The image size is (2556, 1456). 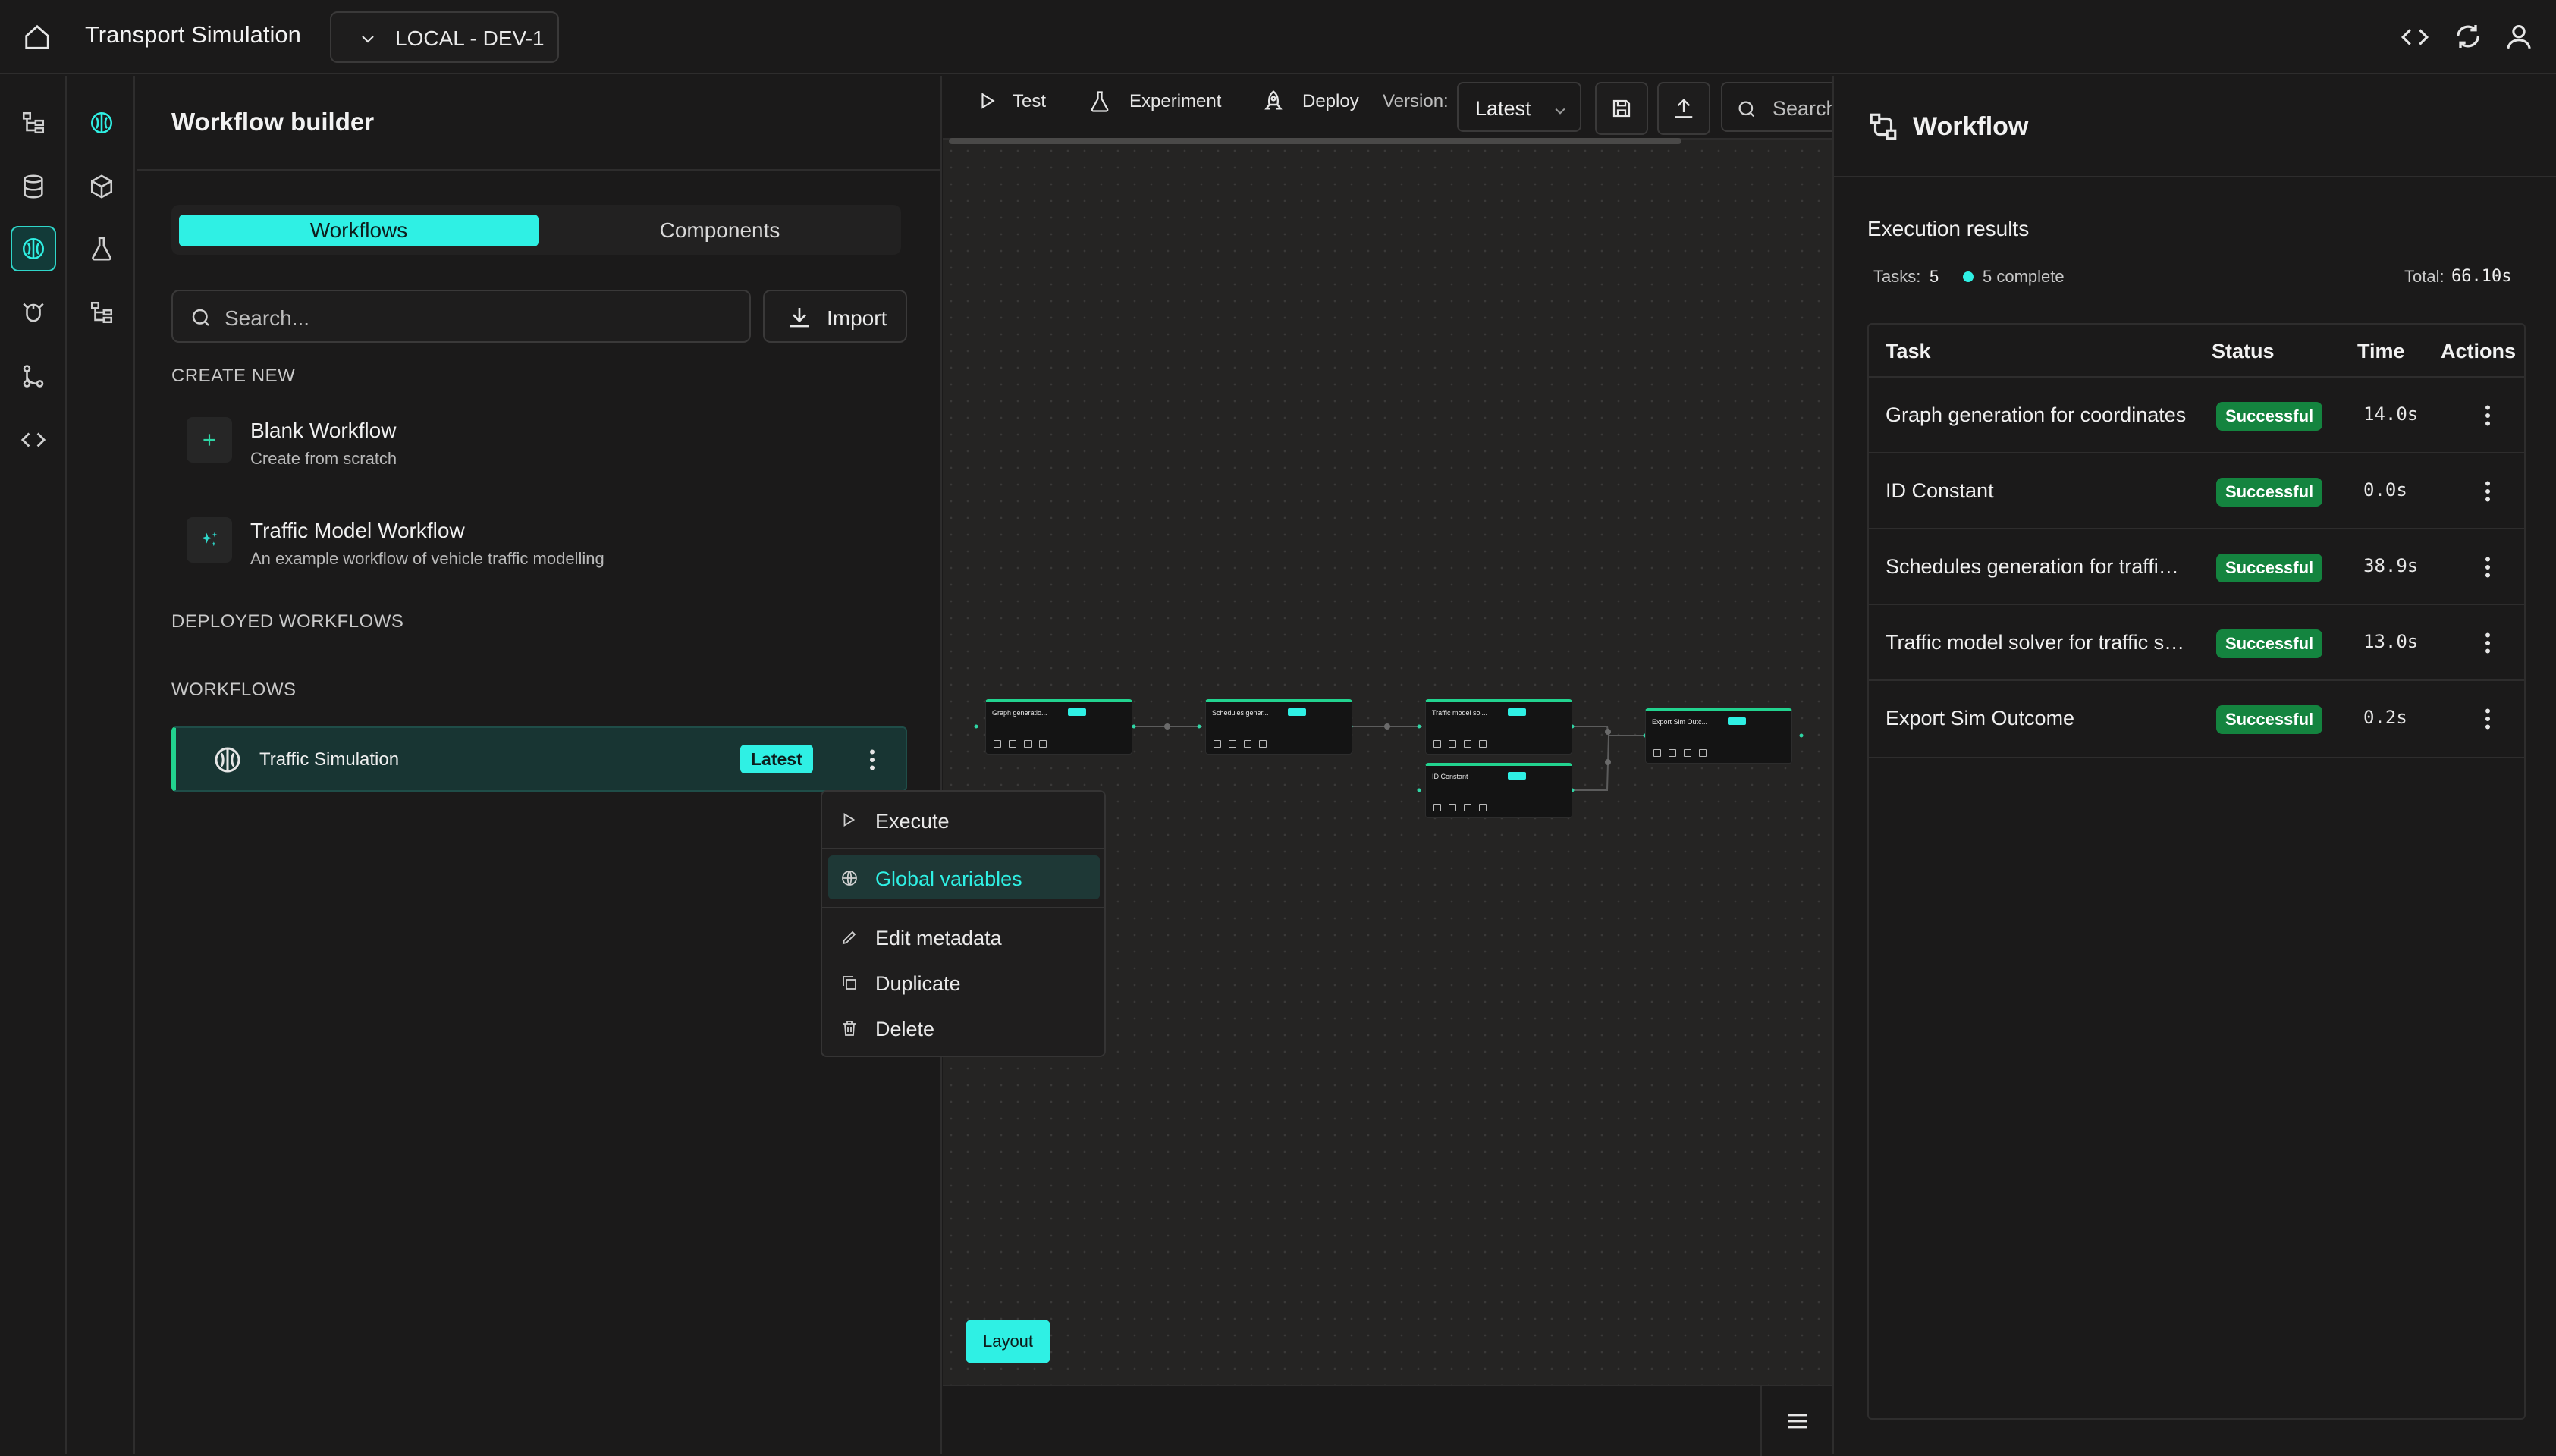 I want to click on menu-item-delete: Delete, so click(x=964, y=1028).